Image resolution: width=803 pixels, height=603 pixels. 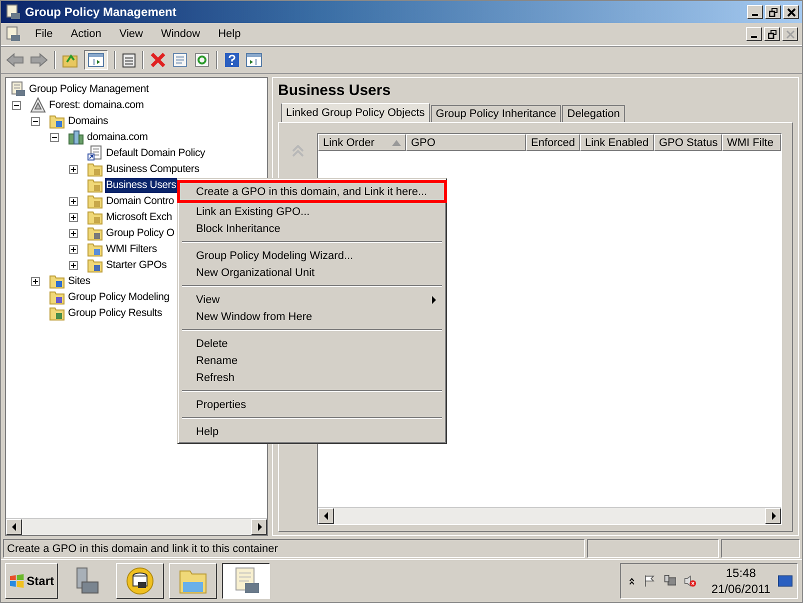 I want to click on column-header: Enforced, so click(x=553, y=142).